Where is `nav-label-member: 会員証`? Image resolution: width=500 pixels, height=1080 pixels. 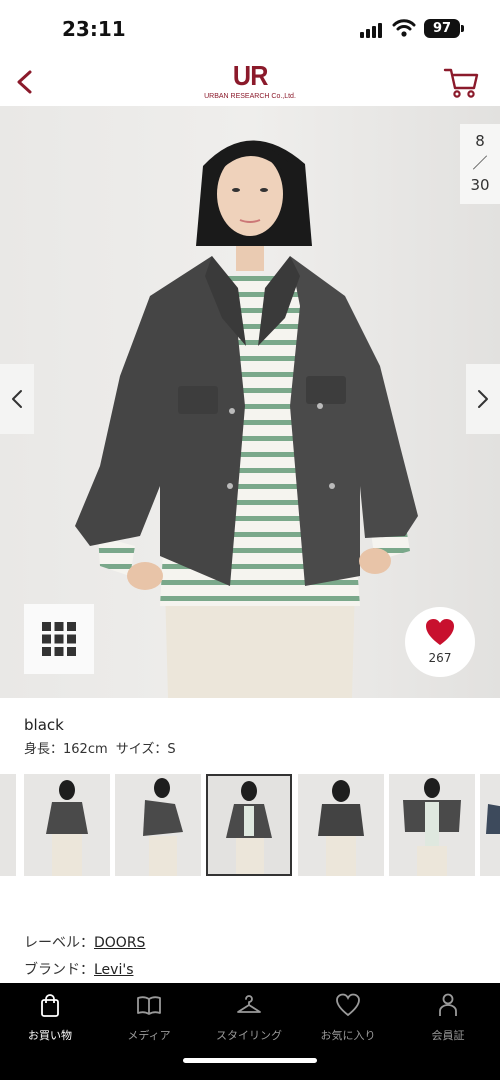
nav-label-member: 会員証 is located at coordinates (448, 1035).